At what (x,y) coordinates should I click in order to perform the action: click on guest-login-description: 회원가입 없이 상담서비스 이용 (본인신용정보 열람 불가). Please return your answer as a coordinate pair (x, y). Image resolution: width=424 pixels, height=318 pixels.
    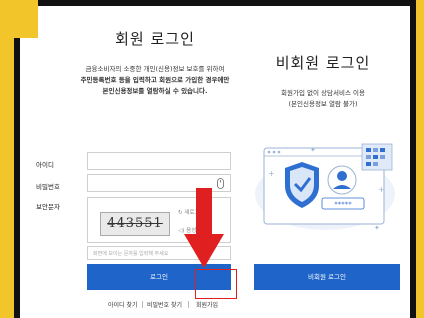
    Looking at the image, I should click on (323, 99).